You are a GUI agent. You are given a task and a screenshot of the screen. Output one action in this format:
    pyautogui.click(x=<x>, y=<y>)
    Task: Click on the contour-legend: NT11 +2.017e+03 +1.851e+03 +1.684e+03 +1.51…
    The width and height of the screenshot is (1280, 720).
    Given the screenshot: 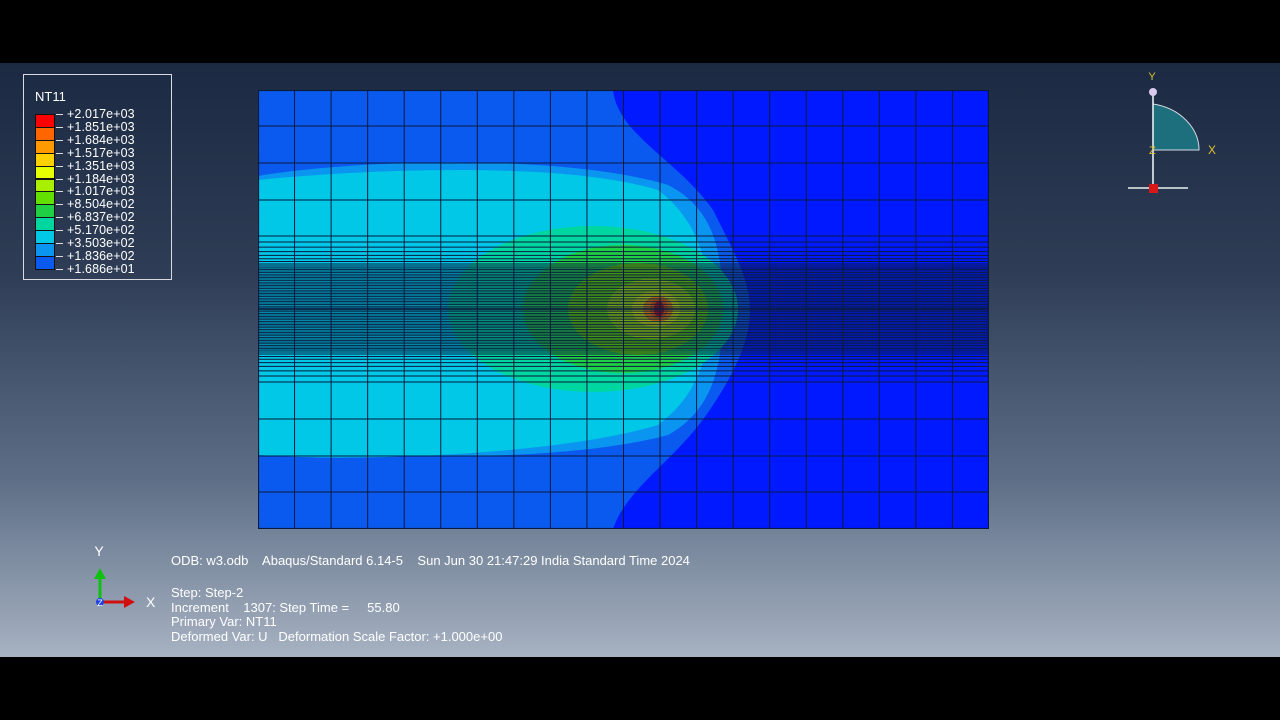 What is the action you would take?
    pyautogui.click(x=97, y=177)
    